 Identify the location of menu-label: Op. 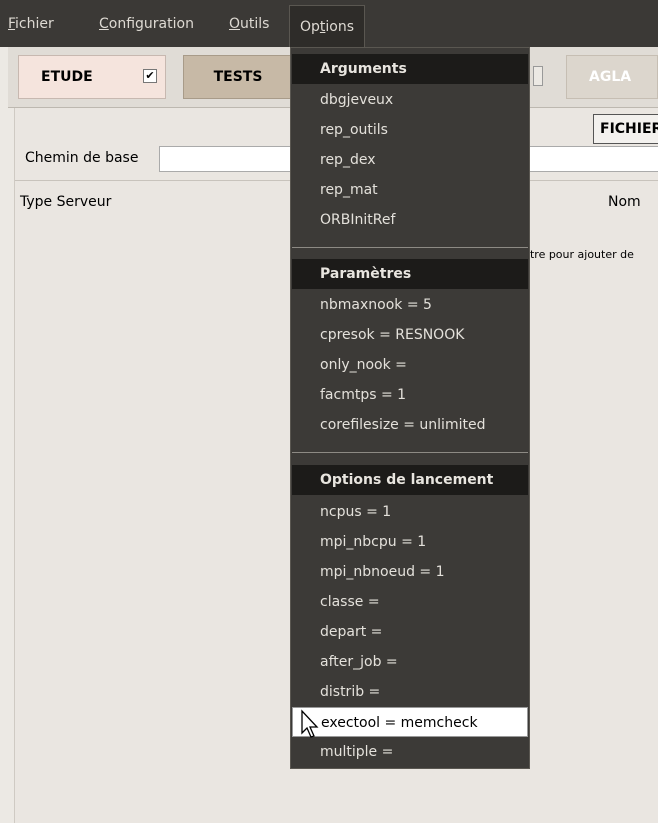
(310, 27).